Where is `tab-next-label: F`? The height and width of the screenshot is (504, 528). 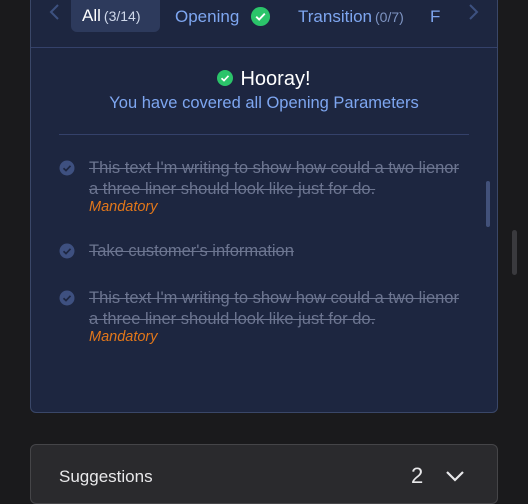 tab-next-label: F is located at coordinates (435, 16).